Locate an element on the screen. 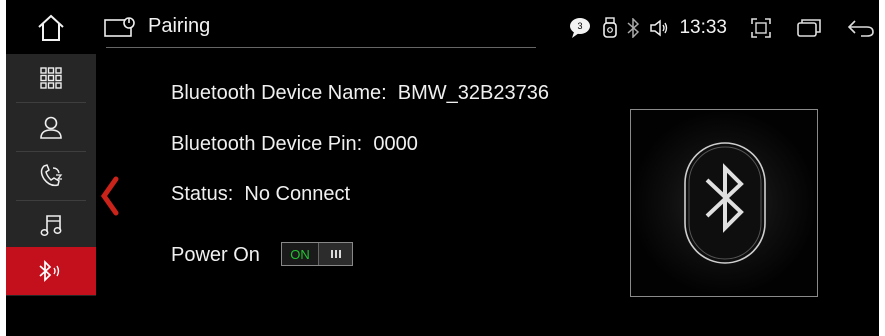 The height and width of the screenshot is (336, 885). sidebar-item-apps is located at coordinates (51, 78).